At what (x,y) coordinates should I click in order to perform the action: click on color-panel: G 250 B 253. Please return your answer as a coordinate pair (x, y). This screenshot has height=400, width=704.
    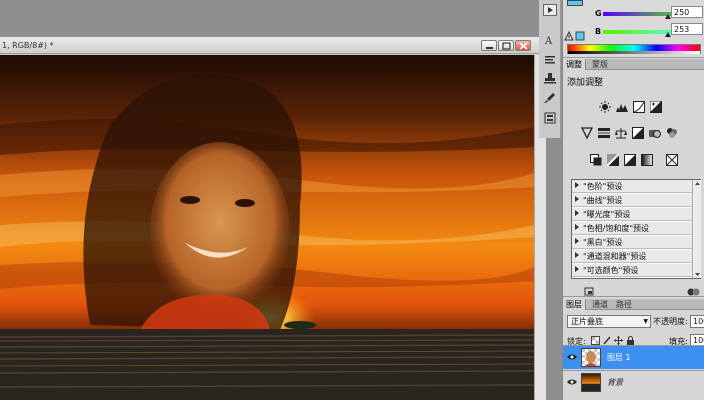
    Looking at the image, I should click on (633, 29).